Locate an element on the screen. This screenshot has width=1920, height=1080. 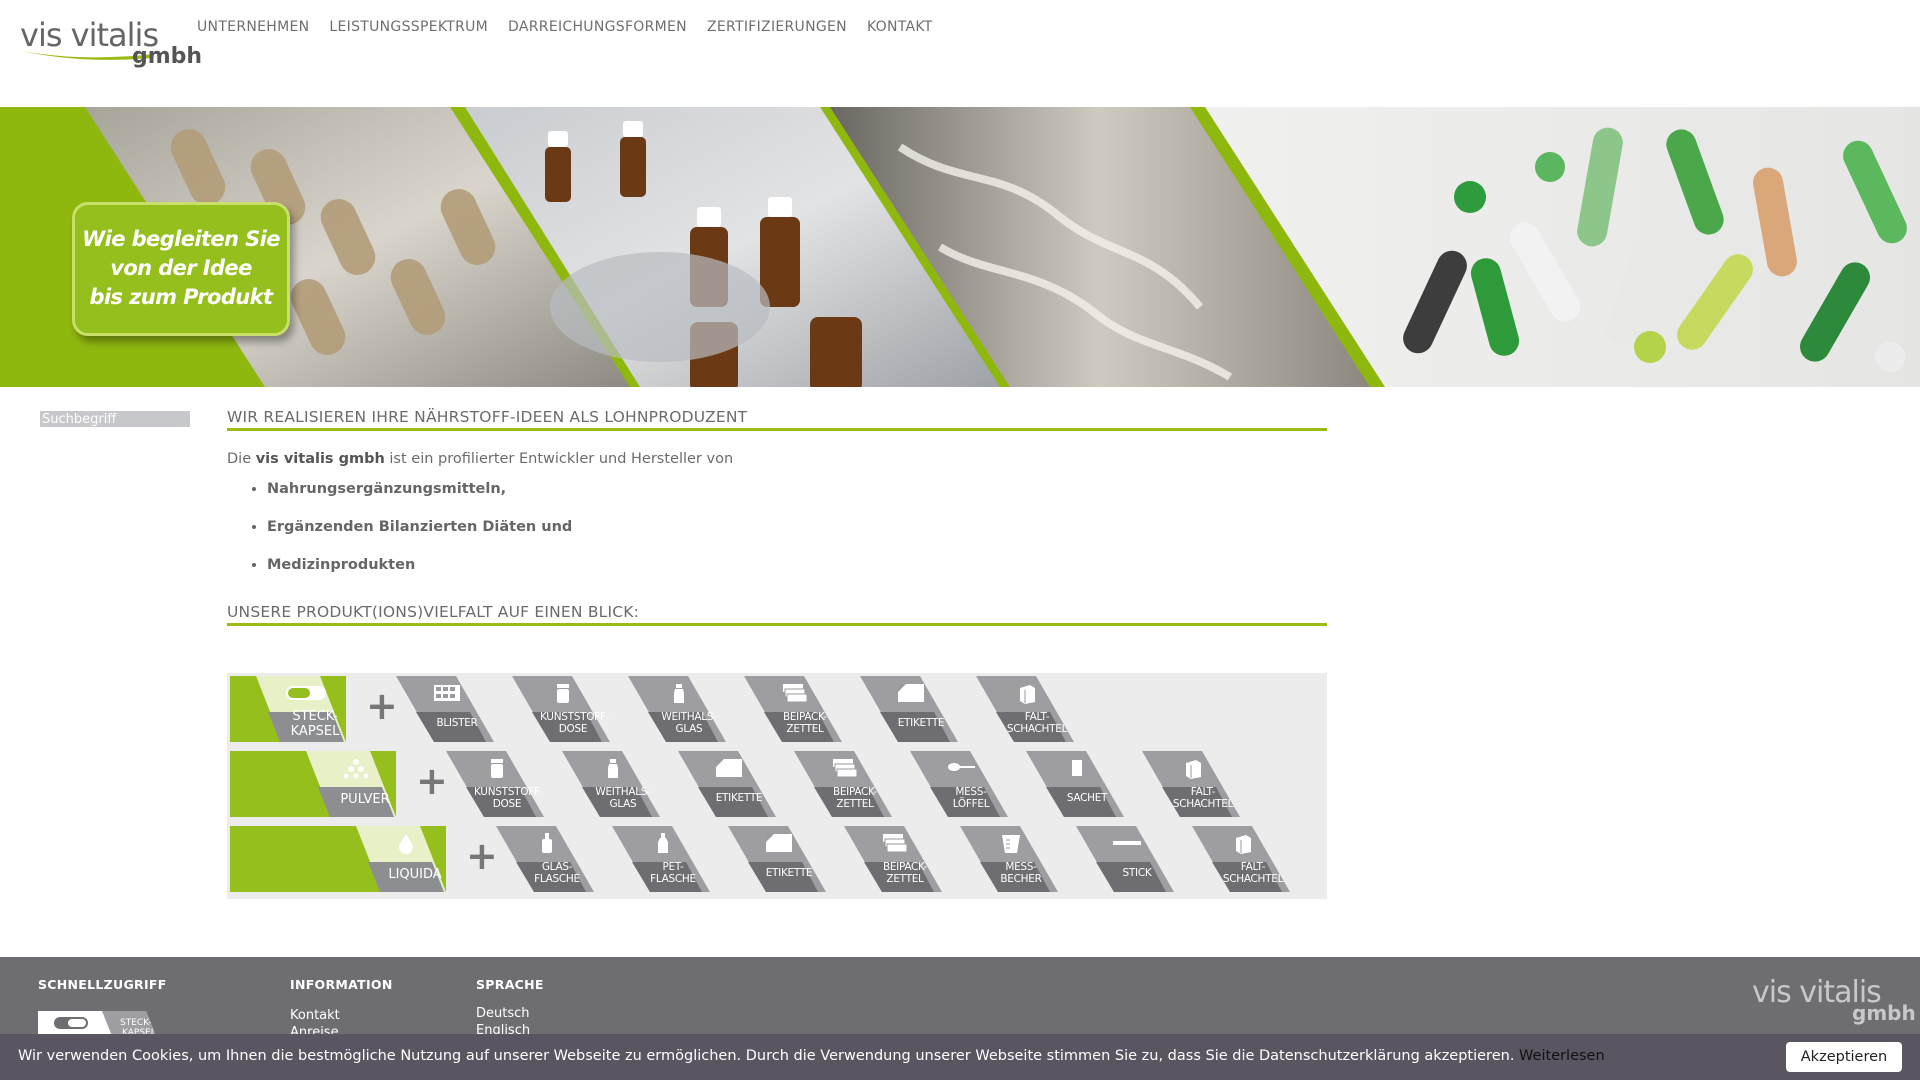
packaging-label: MESS- LÖFFEL is located at coordinates (971, 798).